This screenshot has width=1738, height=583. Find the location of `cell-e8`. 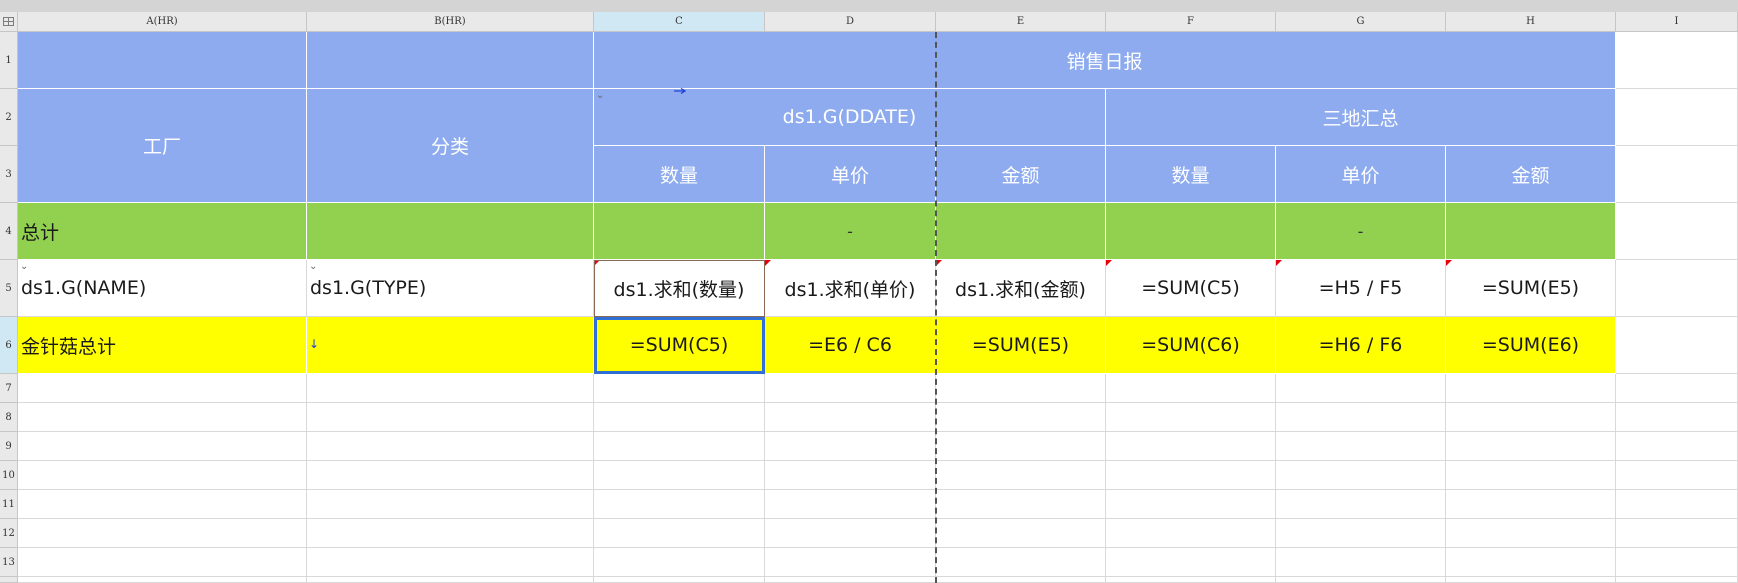

cell-e8 is located at coordinates (1021, 417).